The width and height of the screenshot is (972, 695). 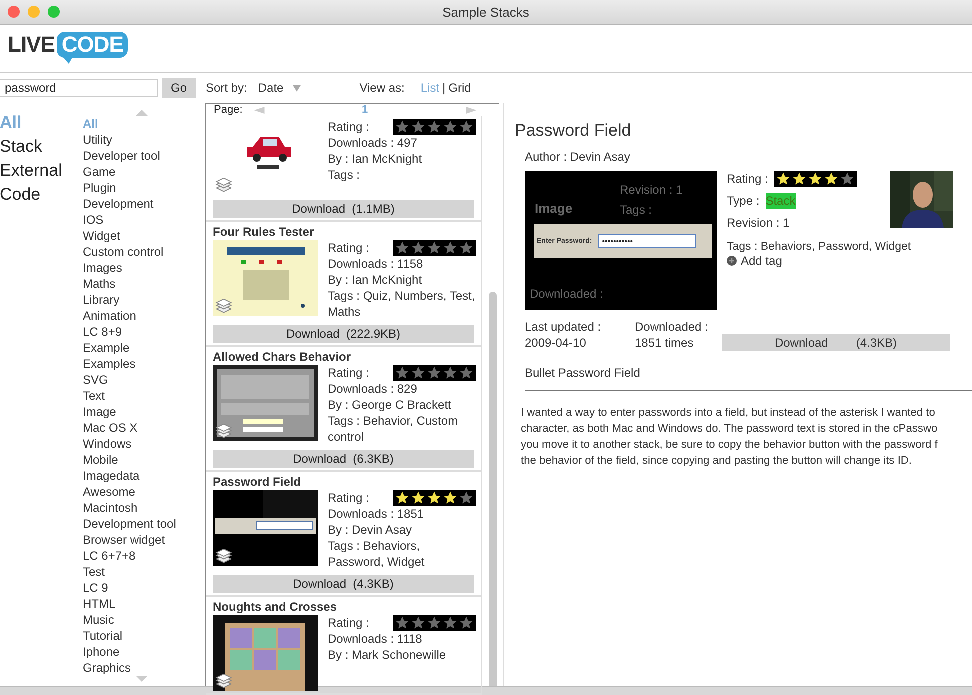 What do you see at coordinates (486, 12) in the screenshot?
I see `window-title: Sample Stacks` at bounding box center [486, 12].